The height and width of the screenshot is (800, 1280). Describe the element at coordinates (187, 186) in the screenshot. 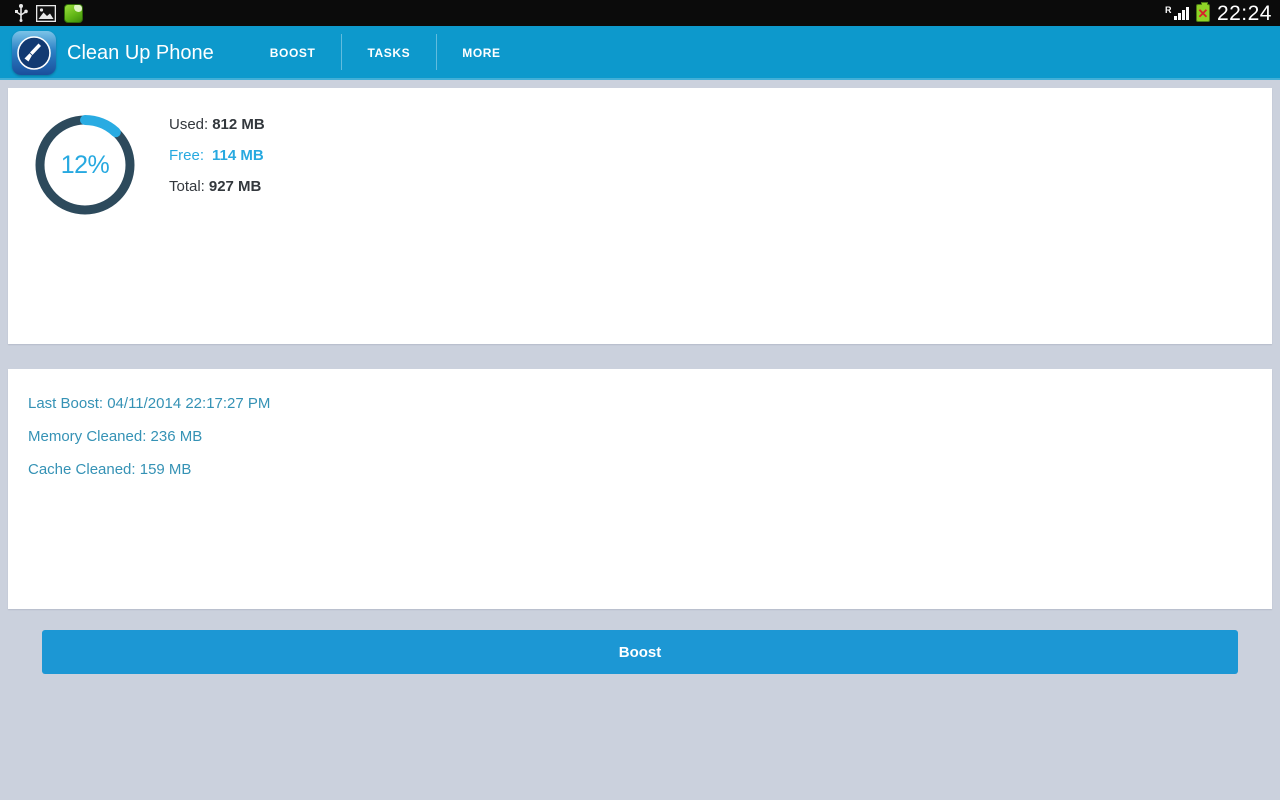

I see `stat-label-total: Total:` at that location.